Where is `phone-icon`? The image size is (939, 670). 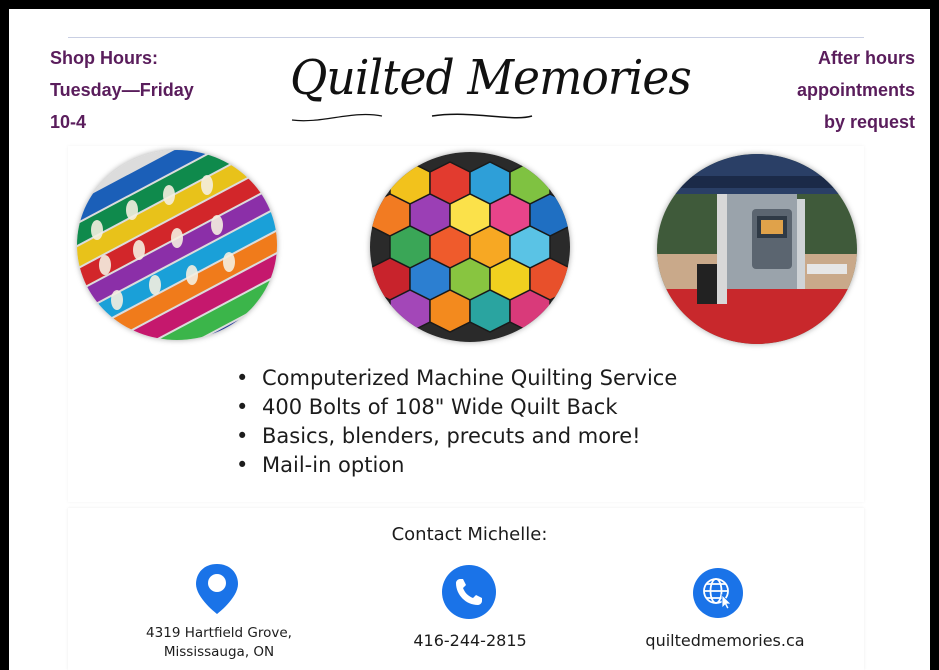
phone-icon is located at coordinates (469, 592).